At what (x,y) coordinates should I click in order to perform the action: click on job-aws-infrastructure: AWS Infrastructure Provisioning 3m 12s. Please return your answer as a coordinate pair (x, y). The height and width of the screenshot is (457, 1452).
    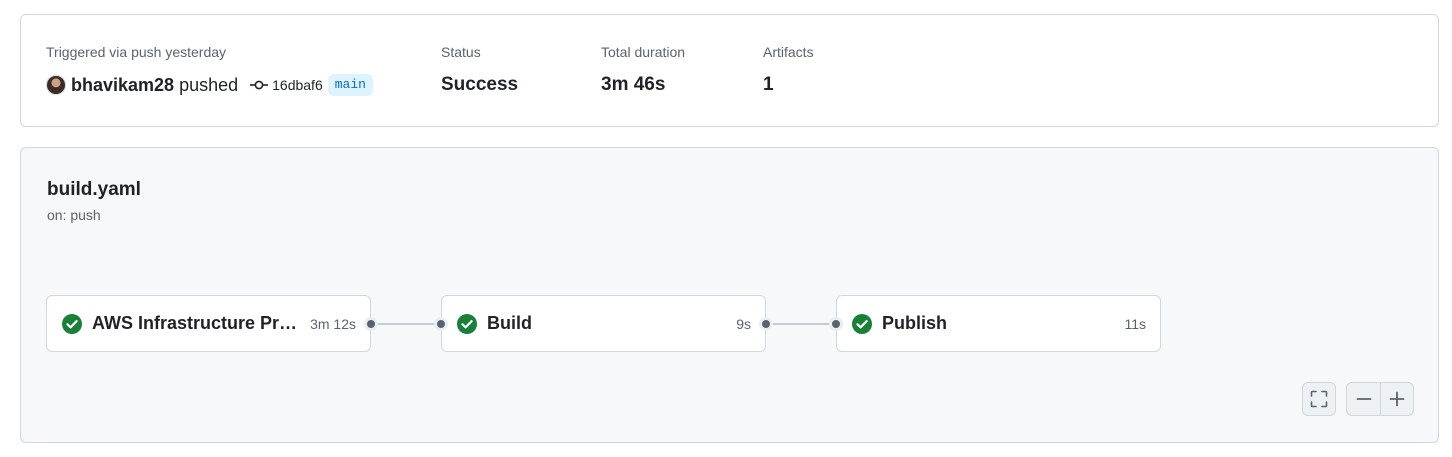
    Looking at the image, I should click on (208, 323).